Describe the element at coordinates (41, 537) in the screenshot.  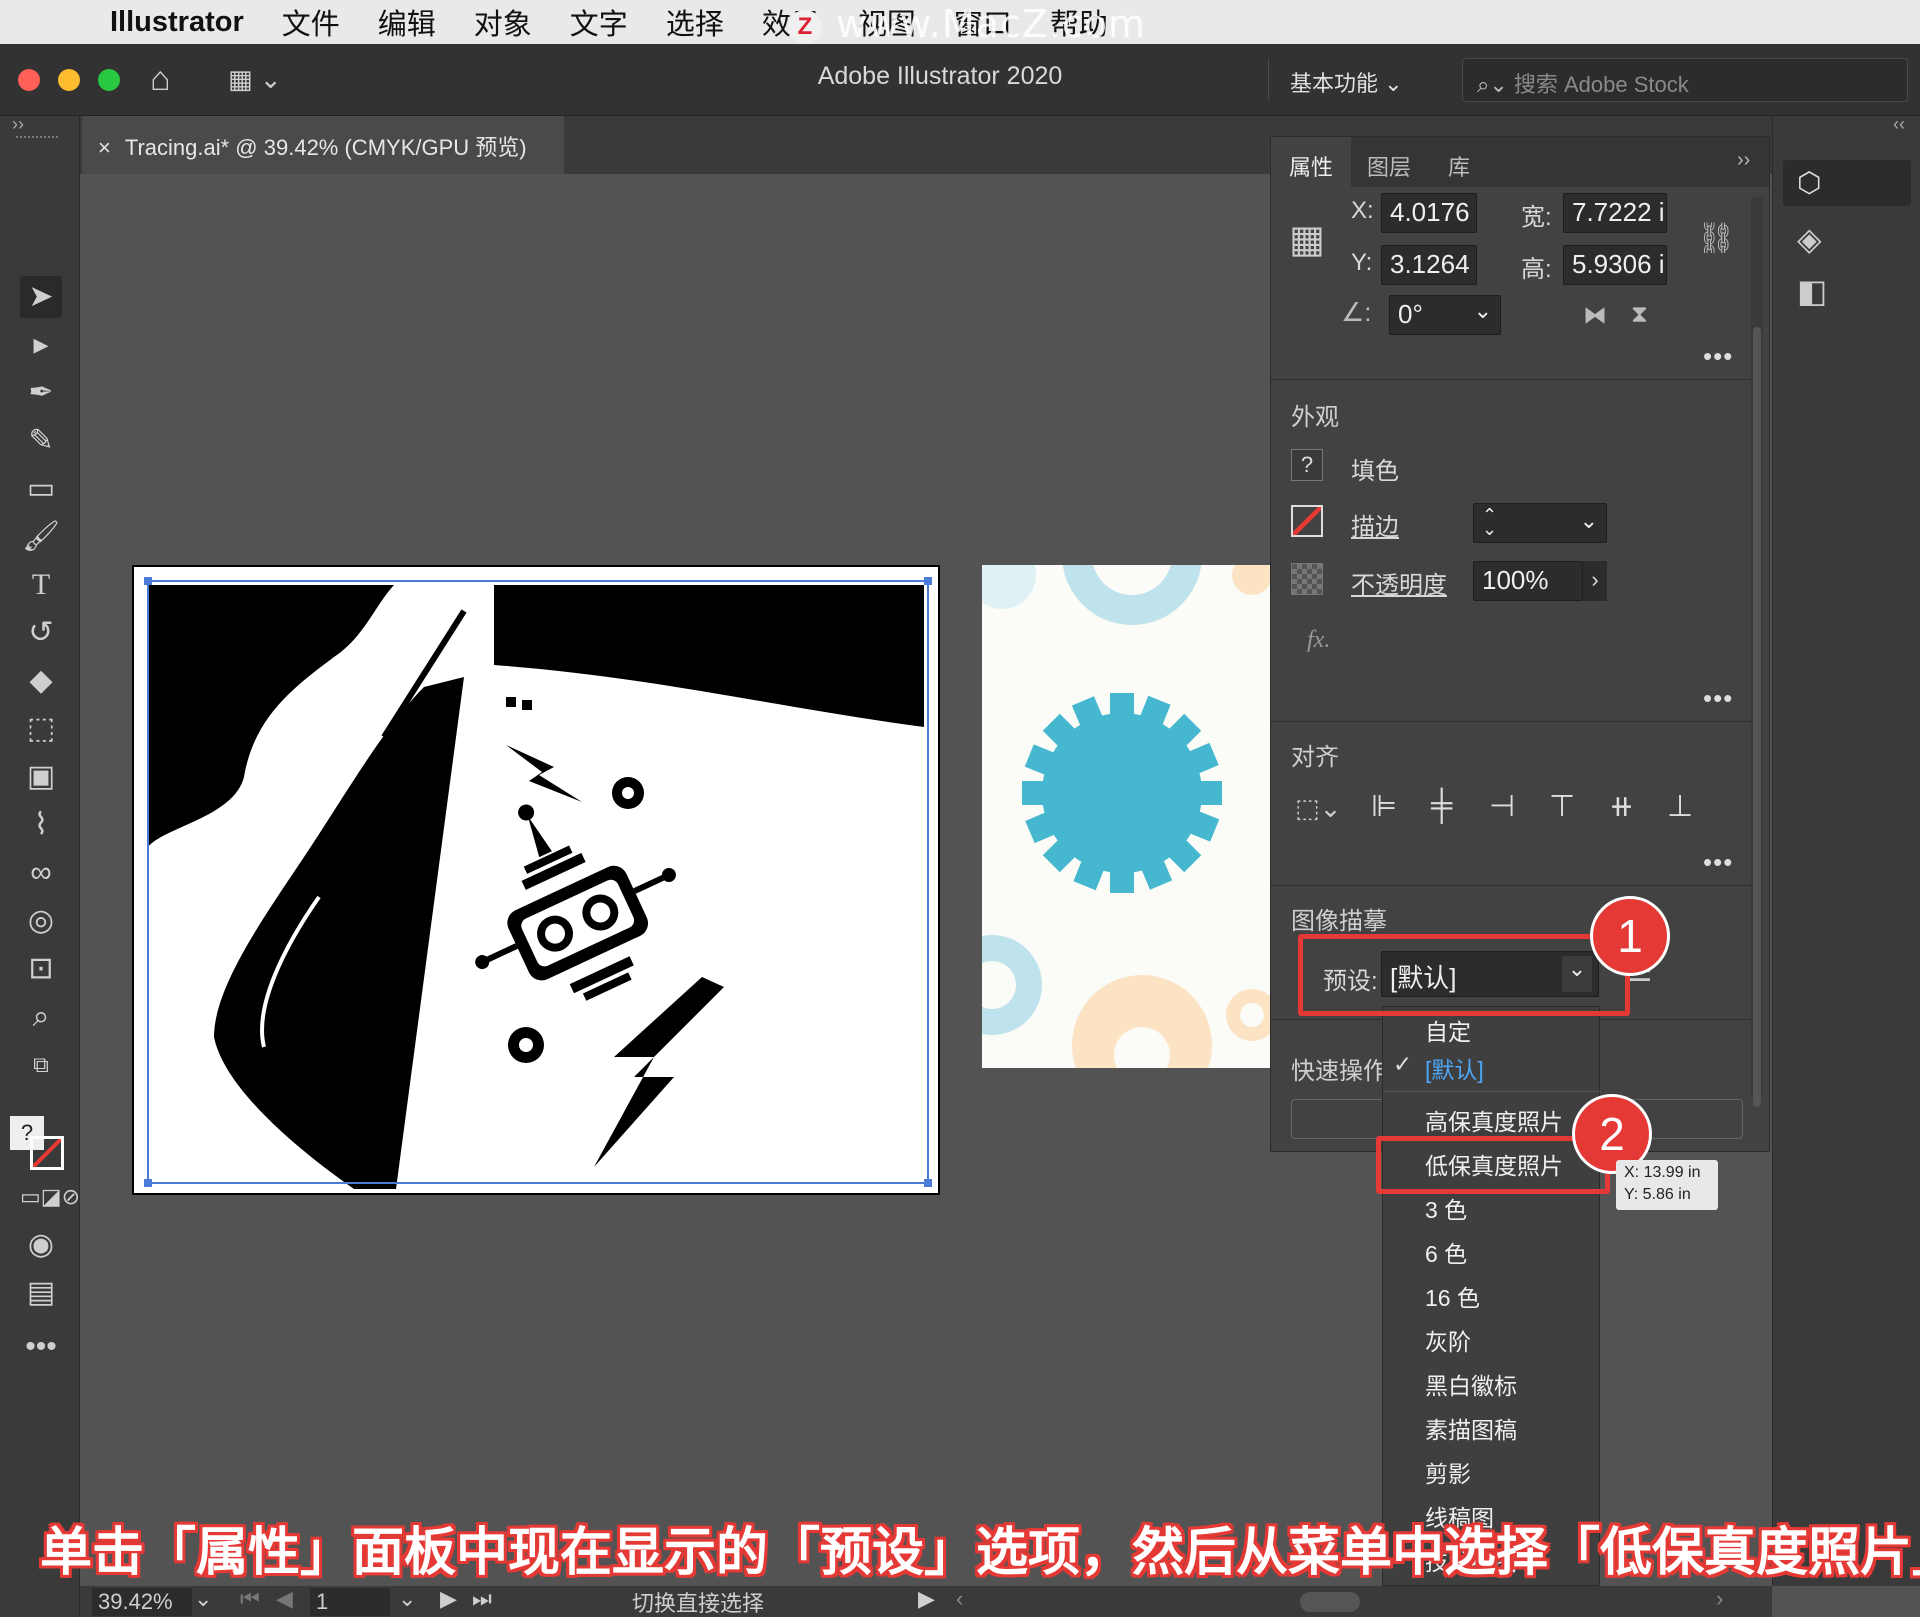
I see `paintbrush-tool-icon: 🖌` at that location.